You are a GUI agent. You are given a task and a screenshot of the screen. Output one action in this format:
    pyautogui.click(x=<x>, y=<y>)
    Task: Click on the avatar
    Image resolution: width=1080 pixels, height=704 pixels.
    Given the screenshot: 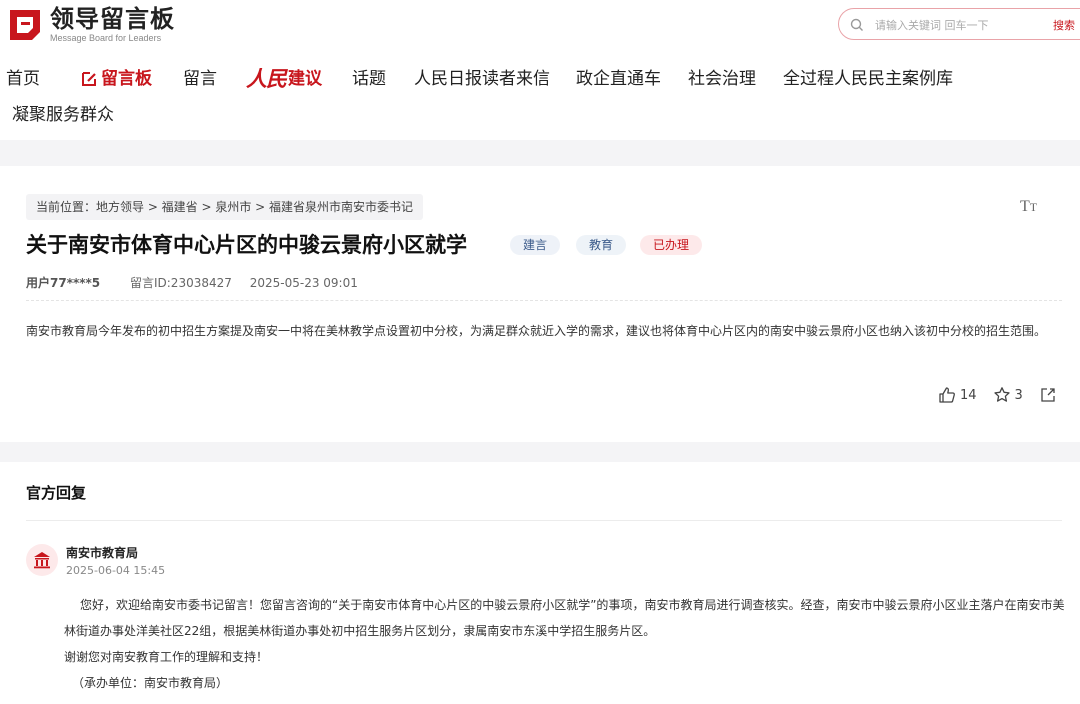 What is the action you would take?
    pyautogui.click(x=42, y=560)
    